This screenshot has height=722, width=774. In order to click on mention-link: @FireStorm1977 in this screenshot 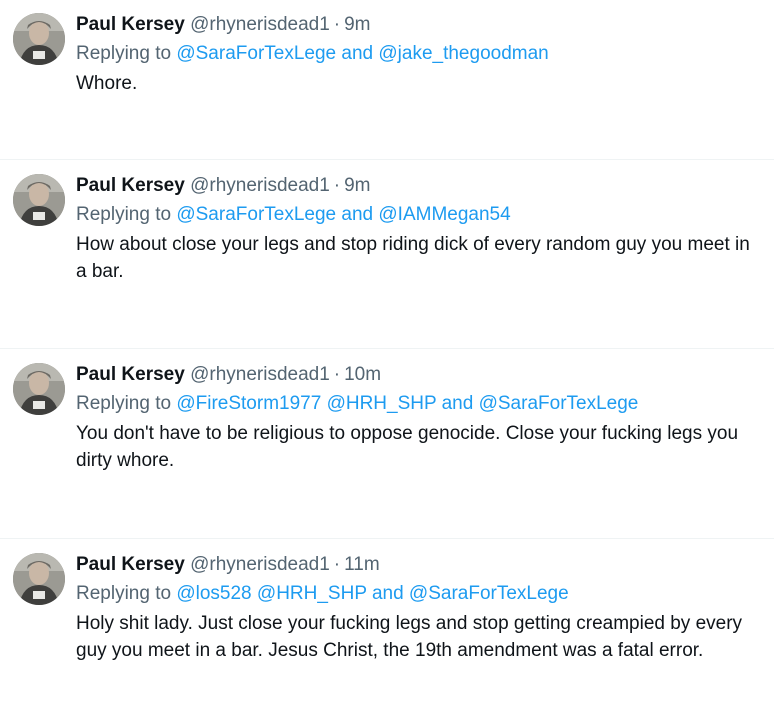, I will do `click(248, 403)`.